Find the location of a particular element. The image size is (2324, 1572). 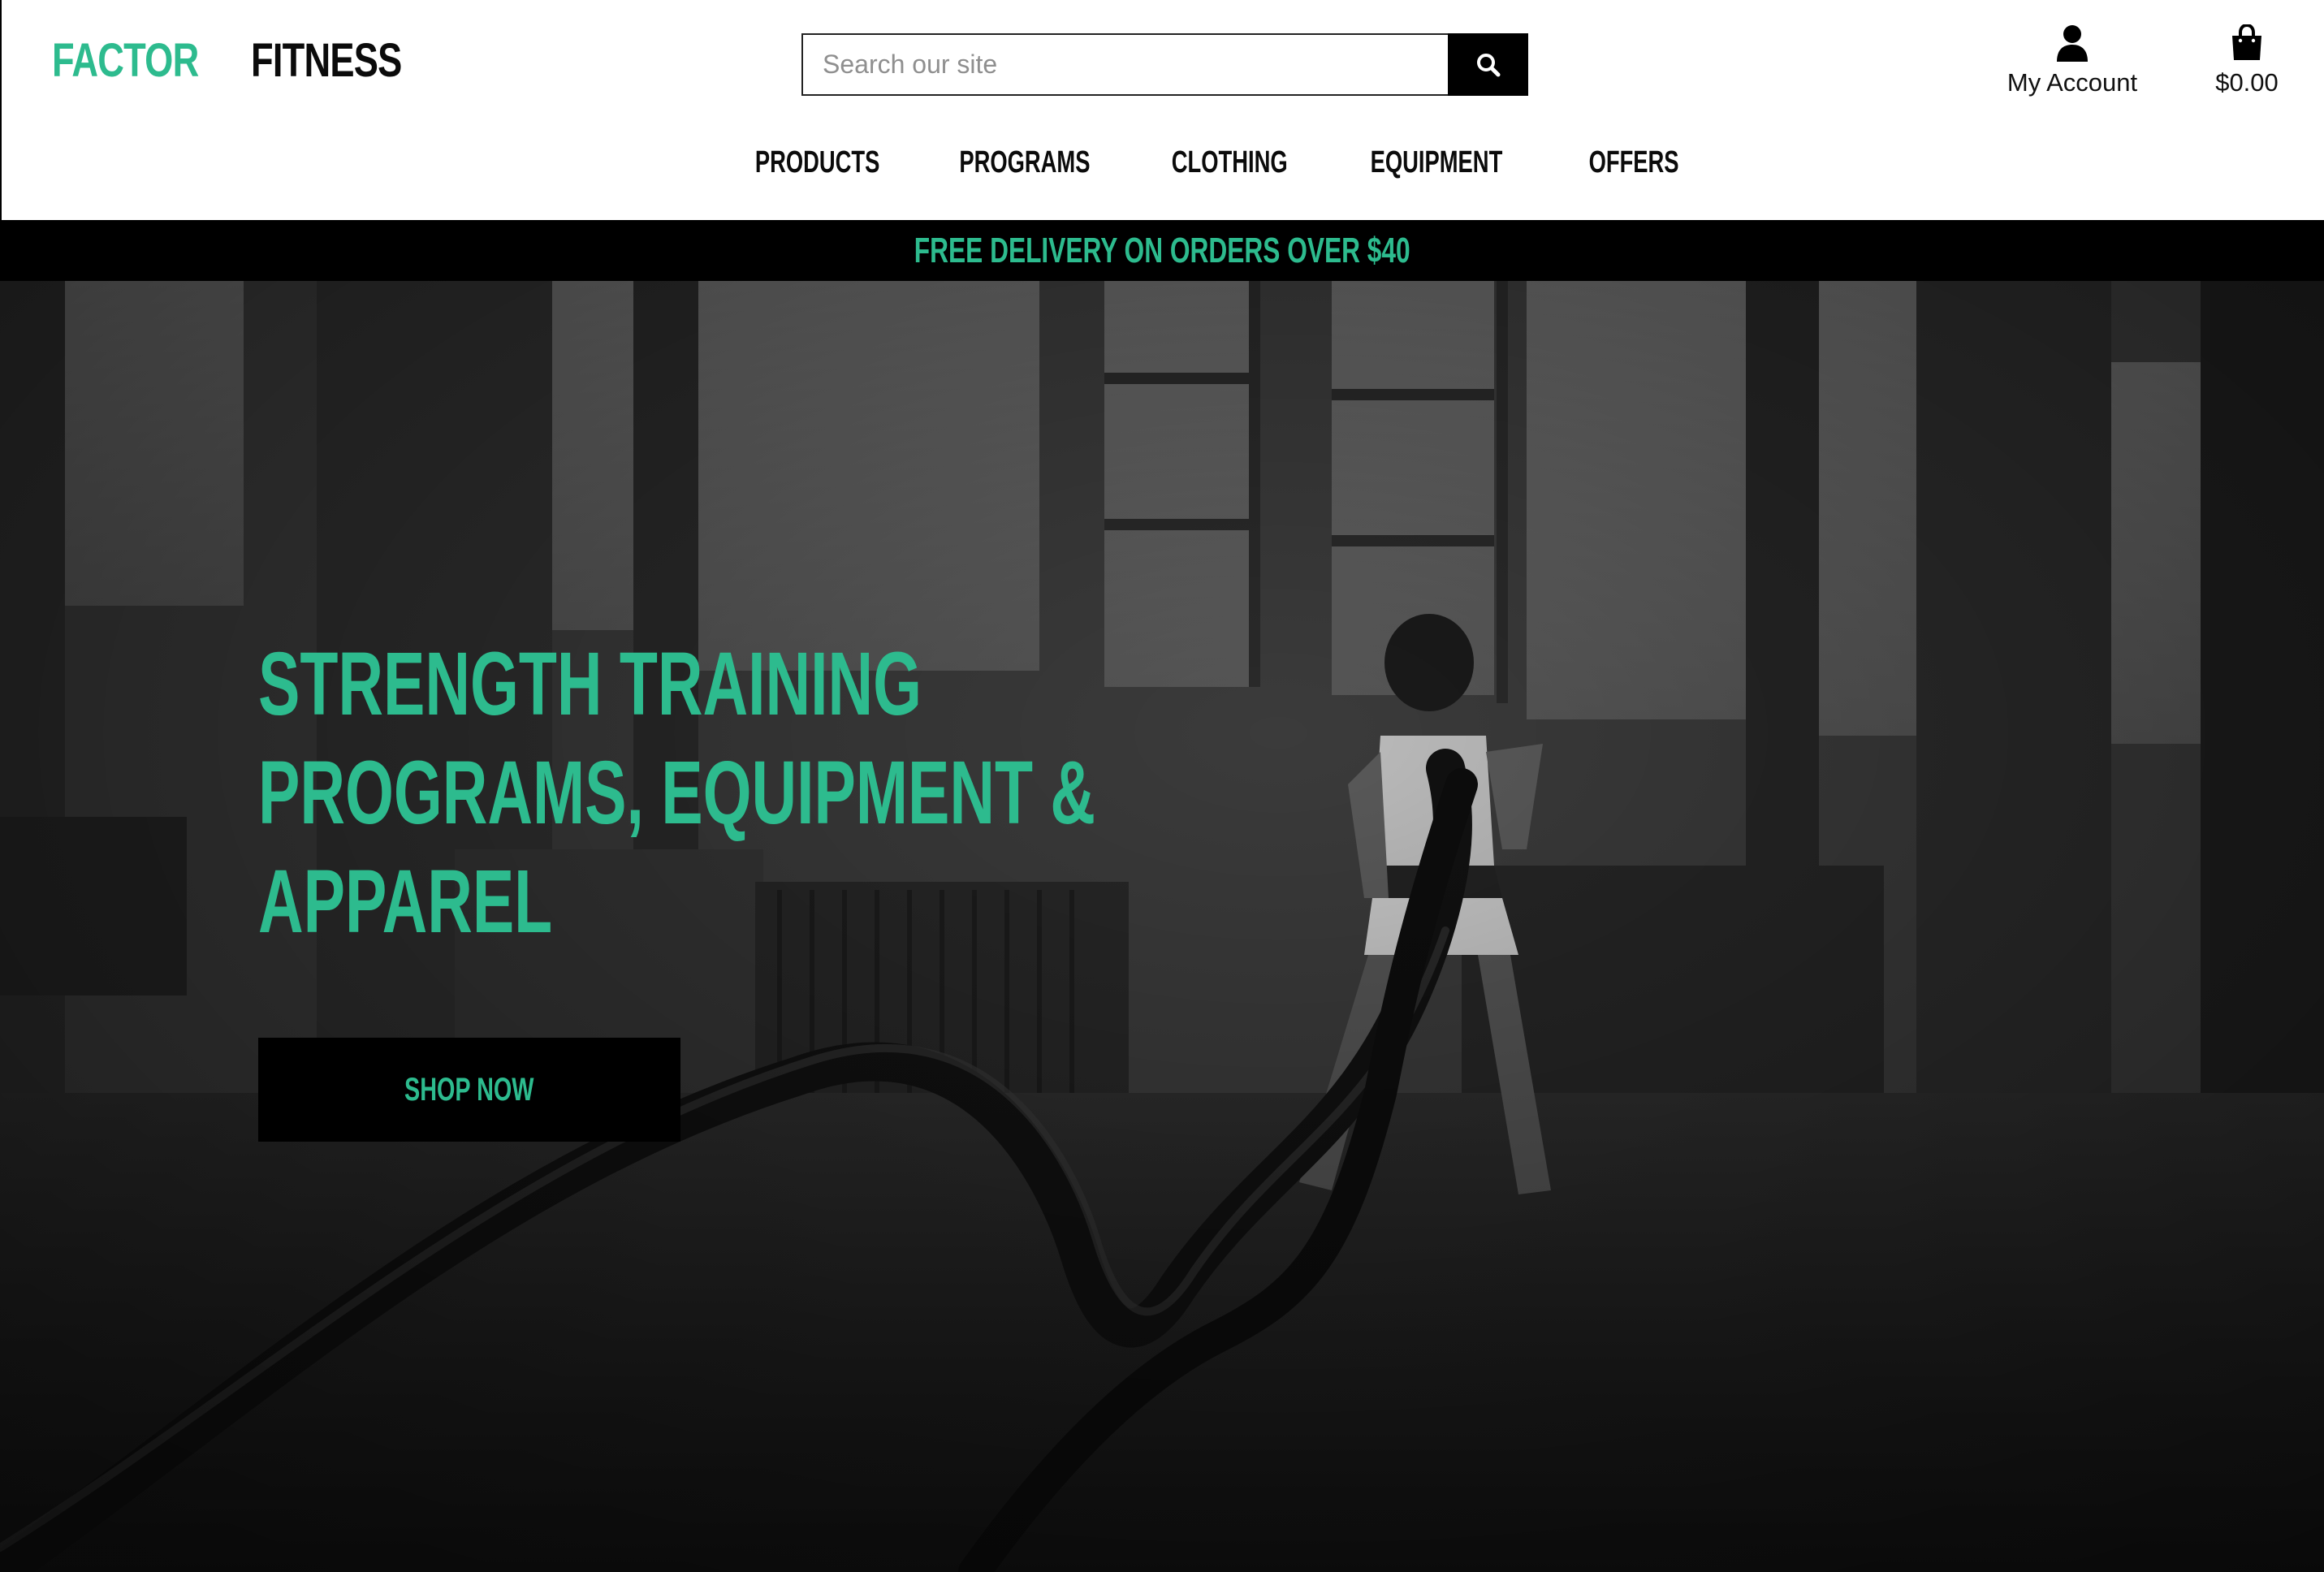

nav-item-label: CLOTHING is located at coordinates (1230, 162).